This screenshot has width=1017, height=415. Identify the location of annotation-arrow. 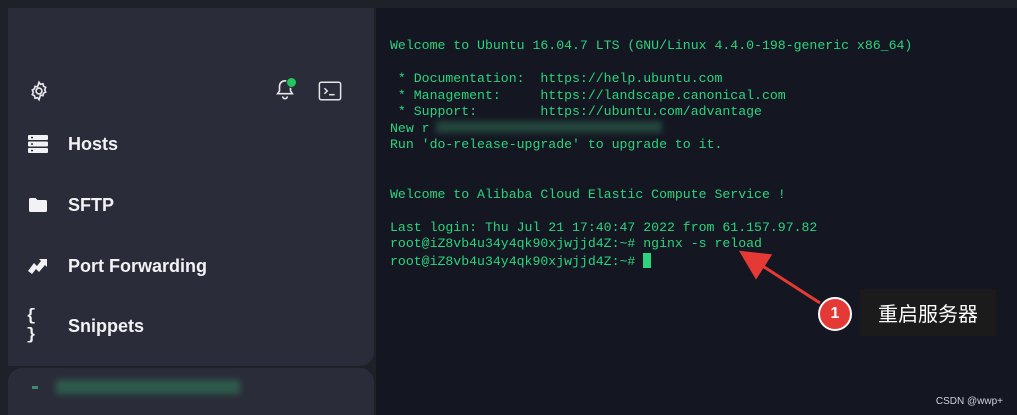
(779, 277).